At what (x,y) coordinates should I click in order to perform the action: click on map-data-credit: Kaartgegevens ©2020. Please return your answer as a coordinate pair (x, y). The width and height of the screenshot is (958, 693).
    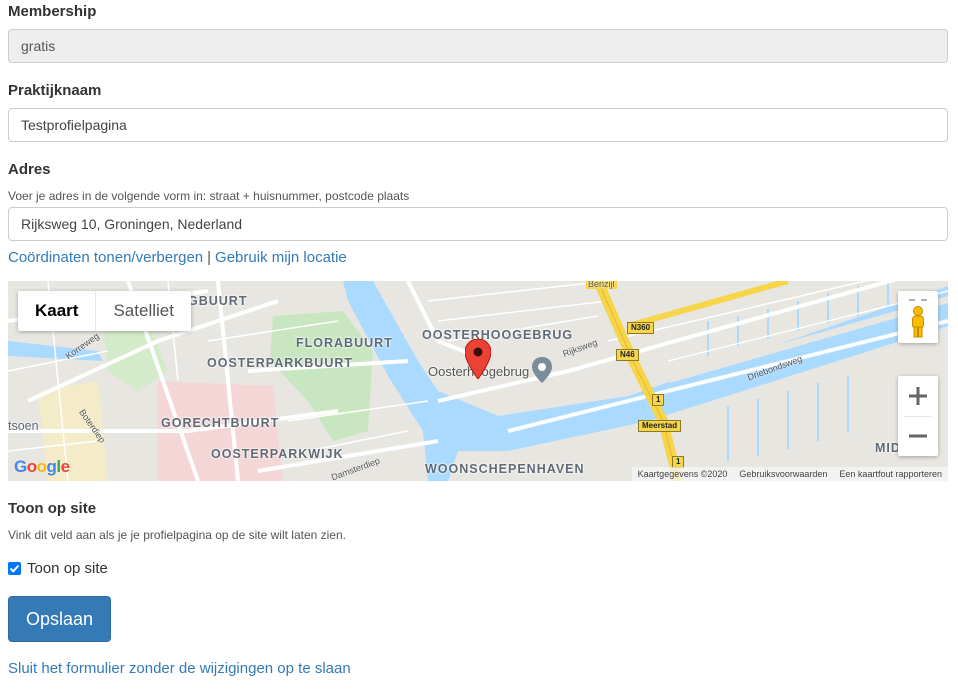
    Looking at the image, I should click on (682, 474).